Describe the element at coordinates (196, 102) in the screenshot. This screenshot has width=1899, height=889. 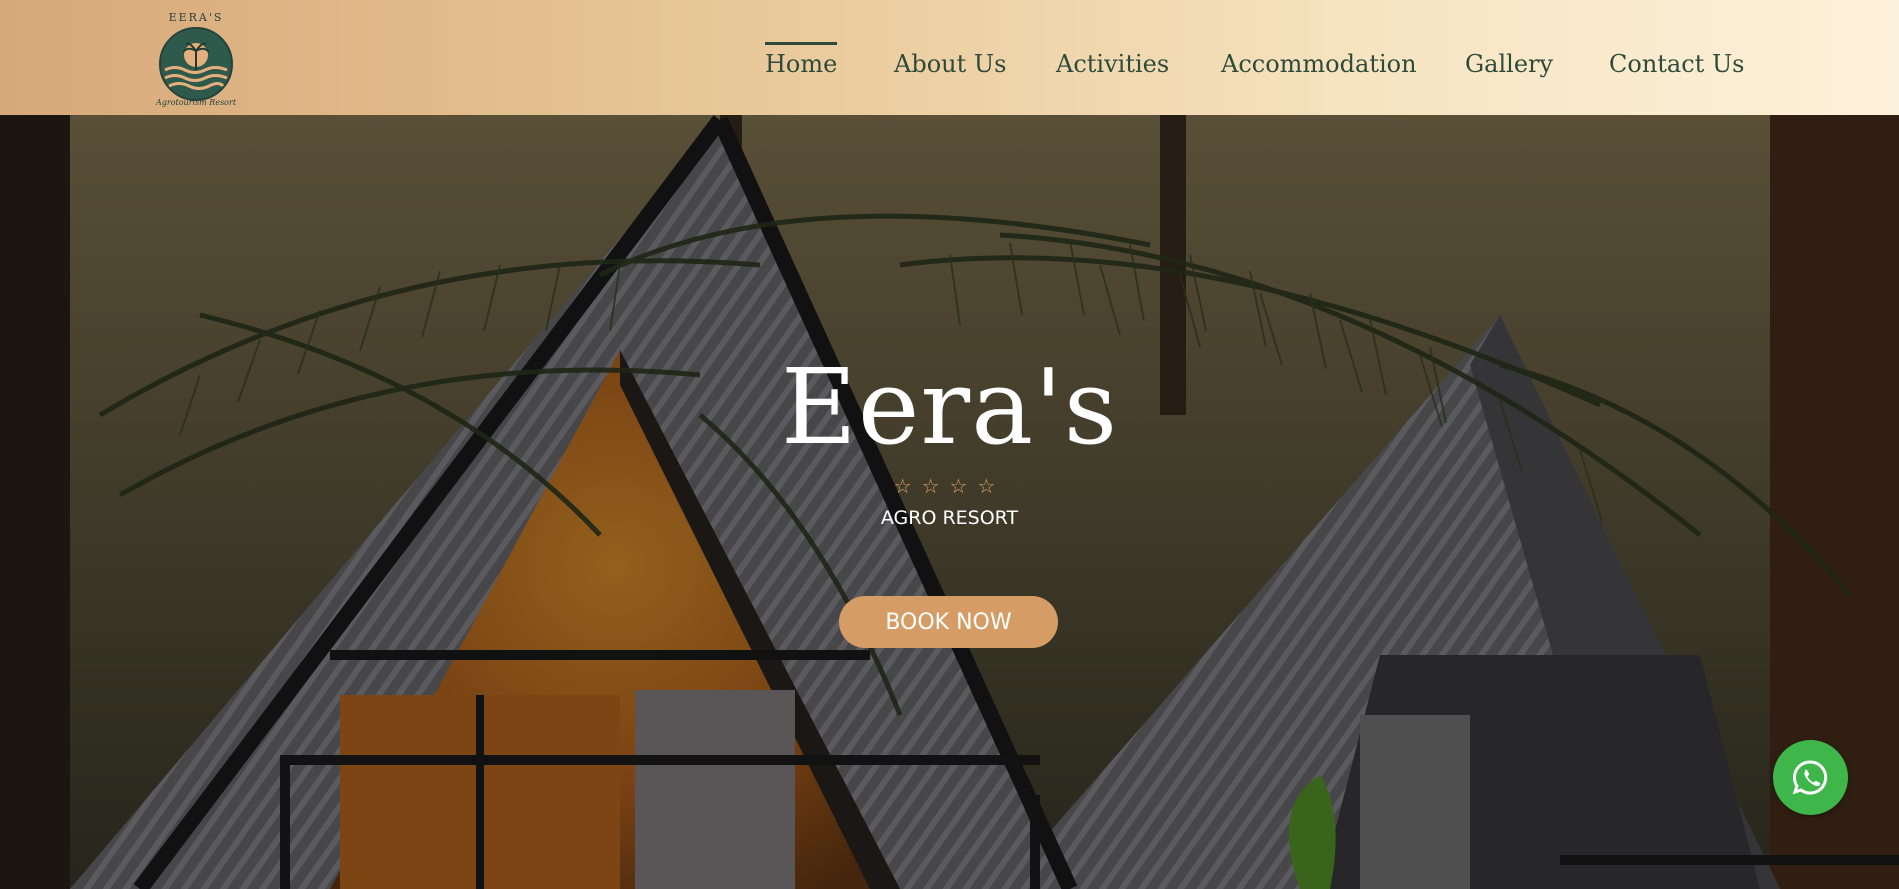
I see `logo-tagline-text: Agrotourism Resort` at that location.